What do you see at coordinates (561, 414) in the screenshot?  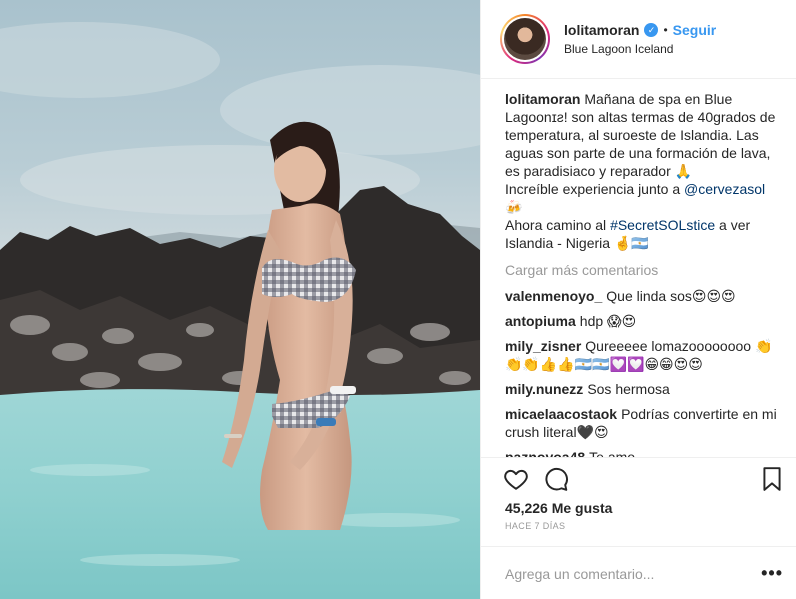 I see `comment-username: micaelaacostaok` at bounding box center [561, 414].